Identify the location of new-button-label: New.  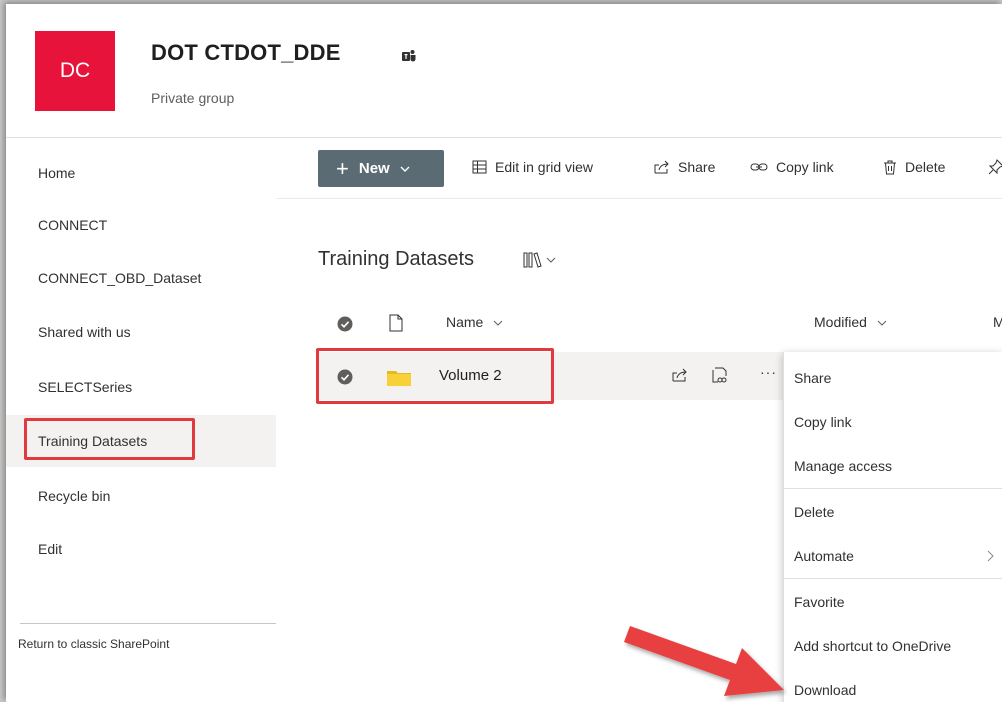
(374, 168).